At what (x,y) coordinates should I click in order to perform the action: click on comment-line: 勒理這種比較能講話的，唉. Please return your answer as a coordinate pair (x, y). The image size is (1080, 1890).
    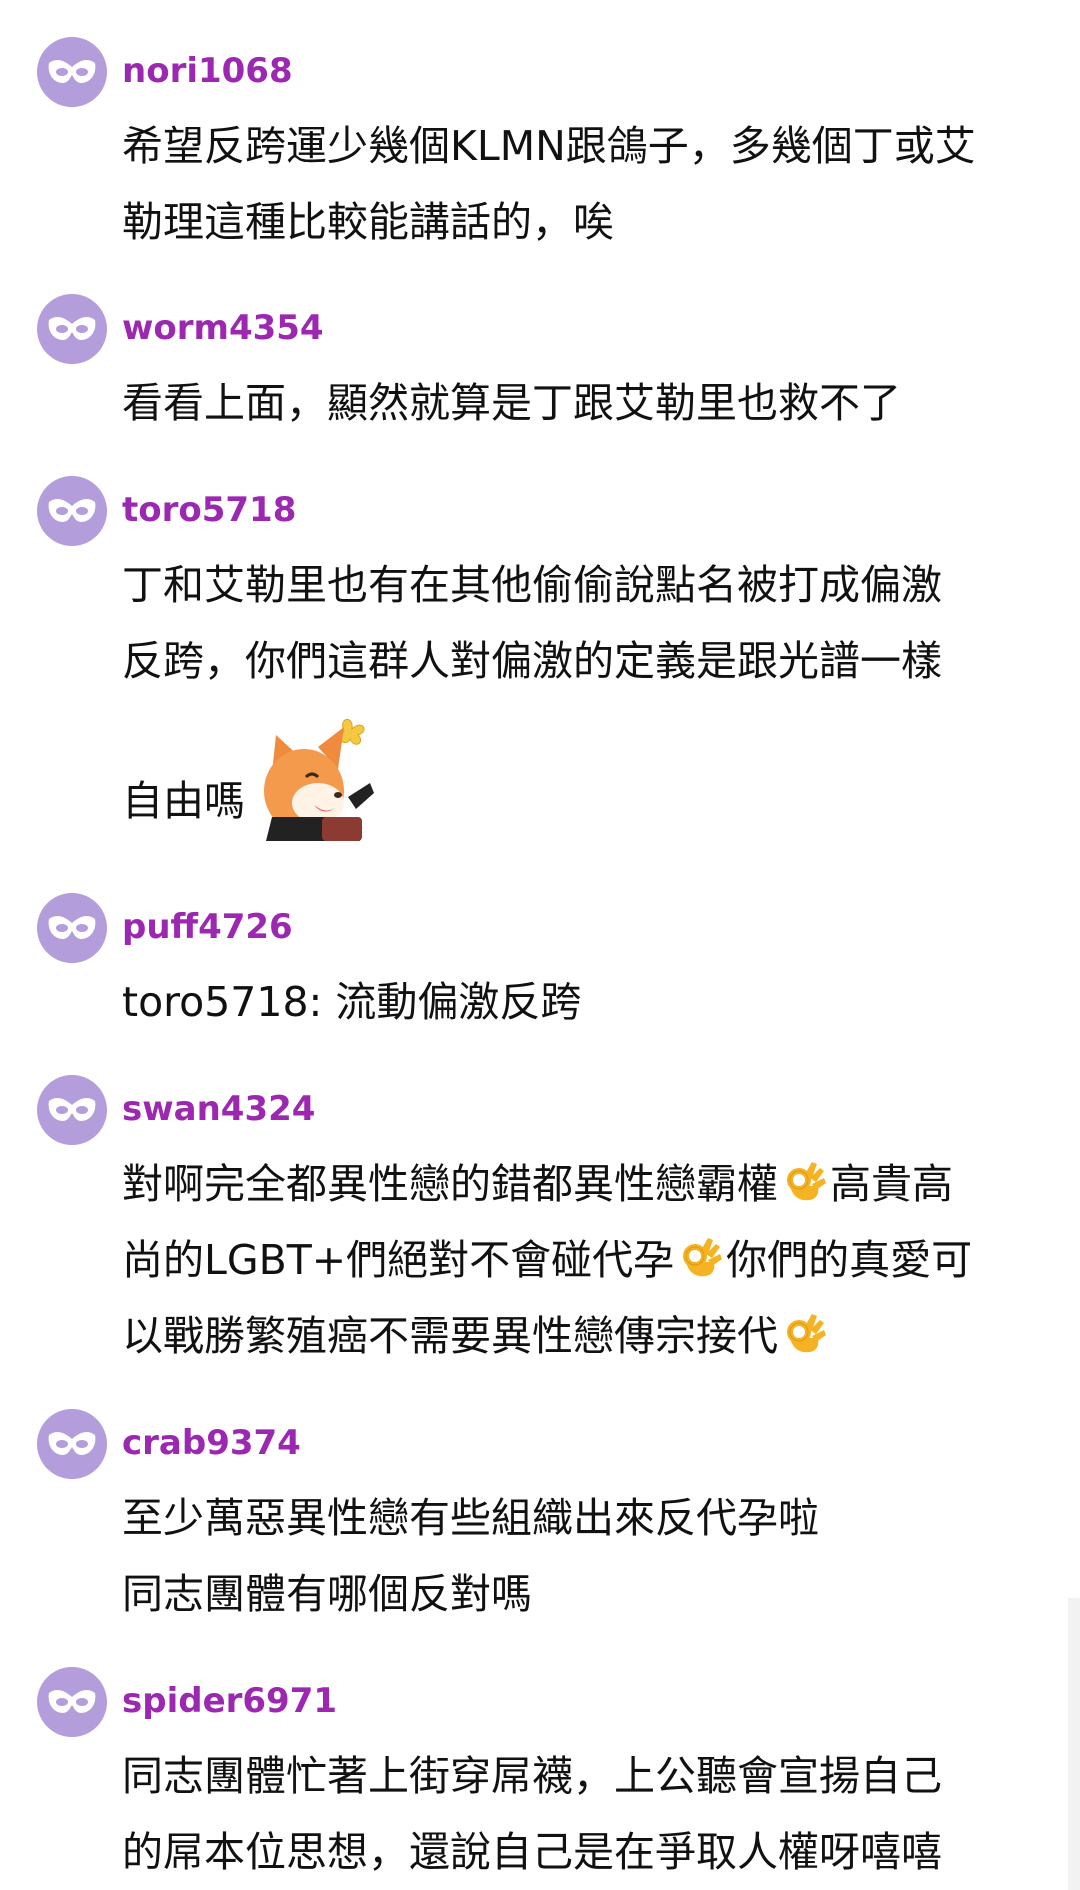
    Looking at the image, I should click on (368, 222).